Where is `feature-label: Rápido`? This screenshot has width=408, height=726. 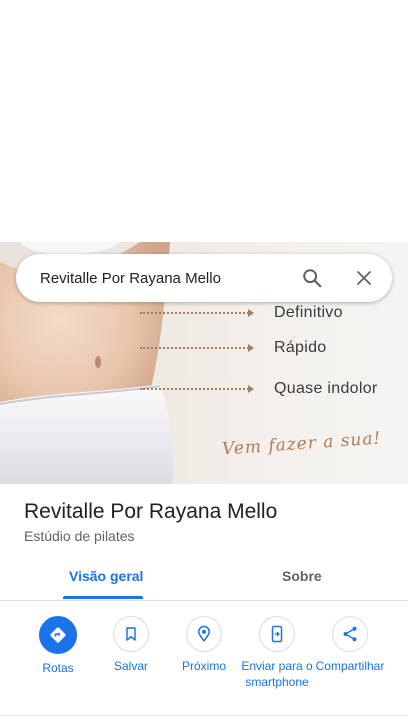
feature-label: Rápido is located at coordinates (300, 347).